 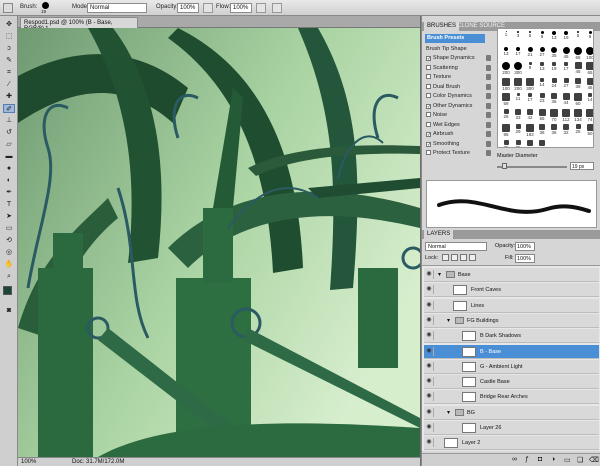 What do you see at coordinates (9, 48) in the screenshot?
I see `lasso-tool-icon: ↄ` at bounding box center [9, 48].